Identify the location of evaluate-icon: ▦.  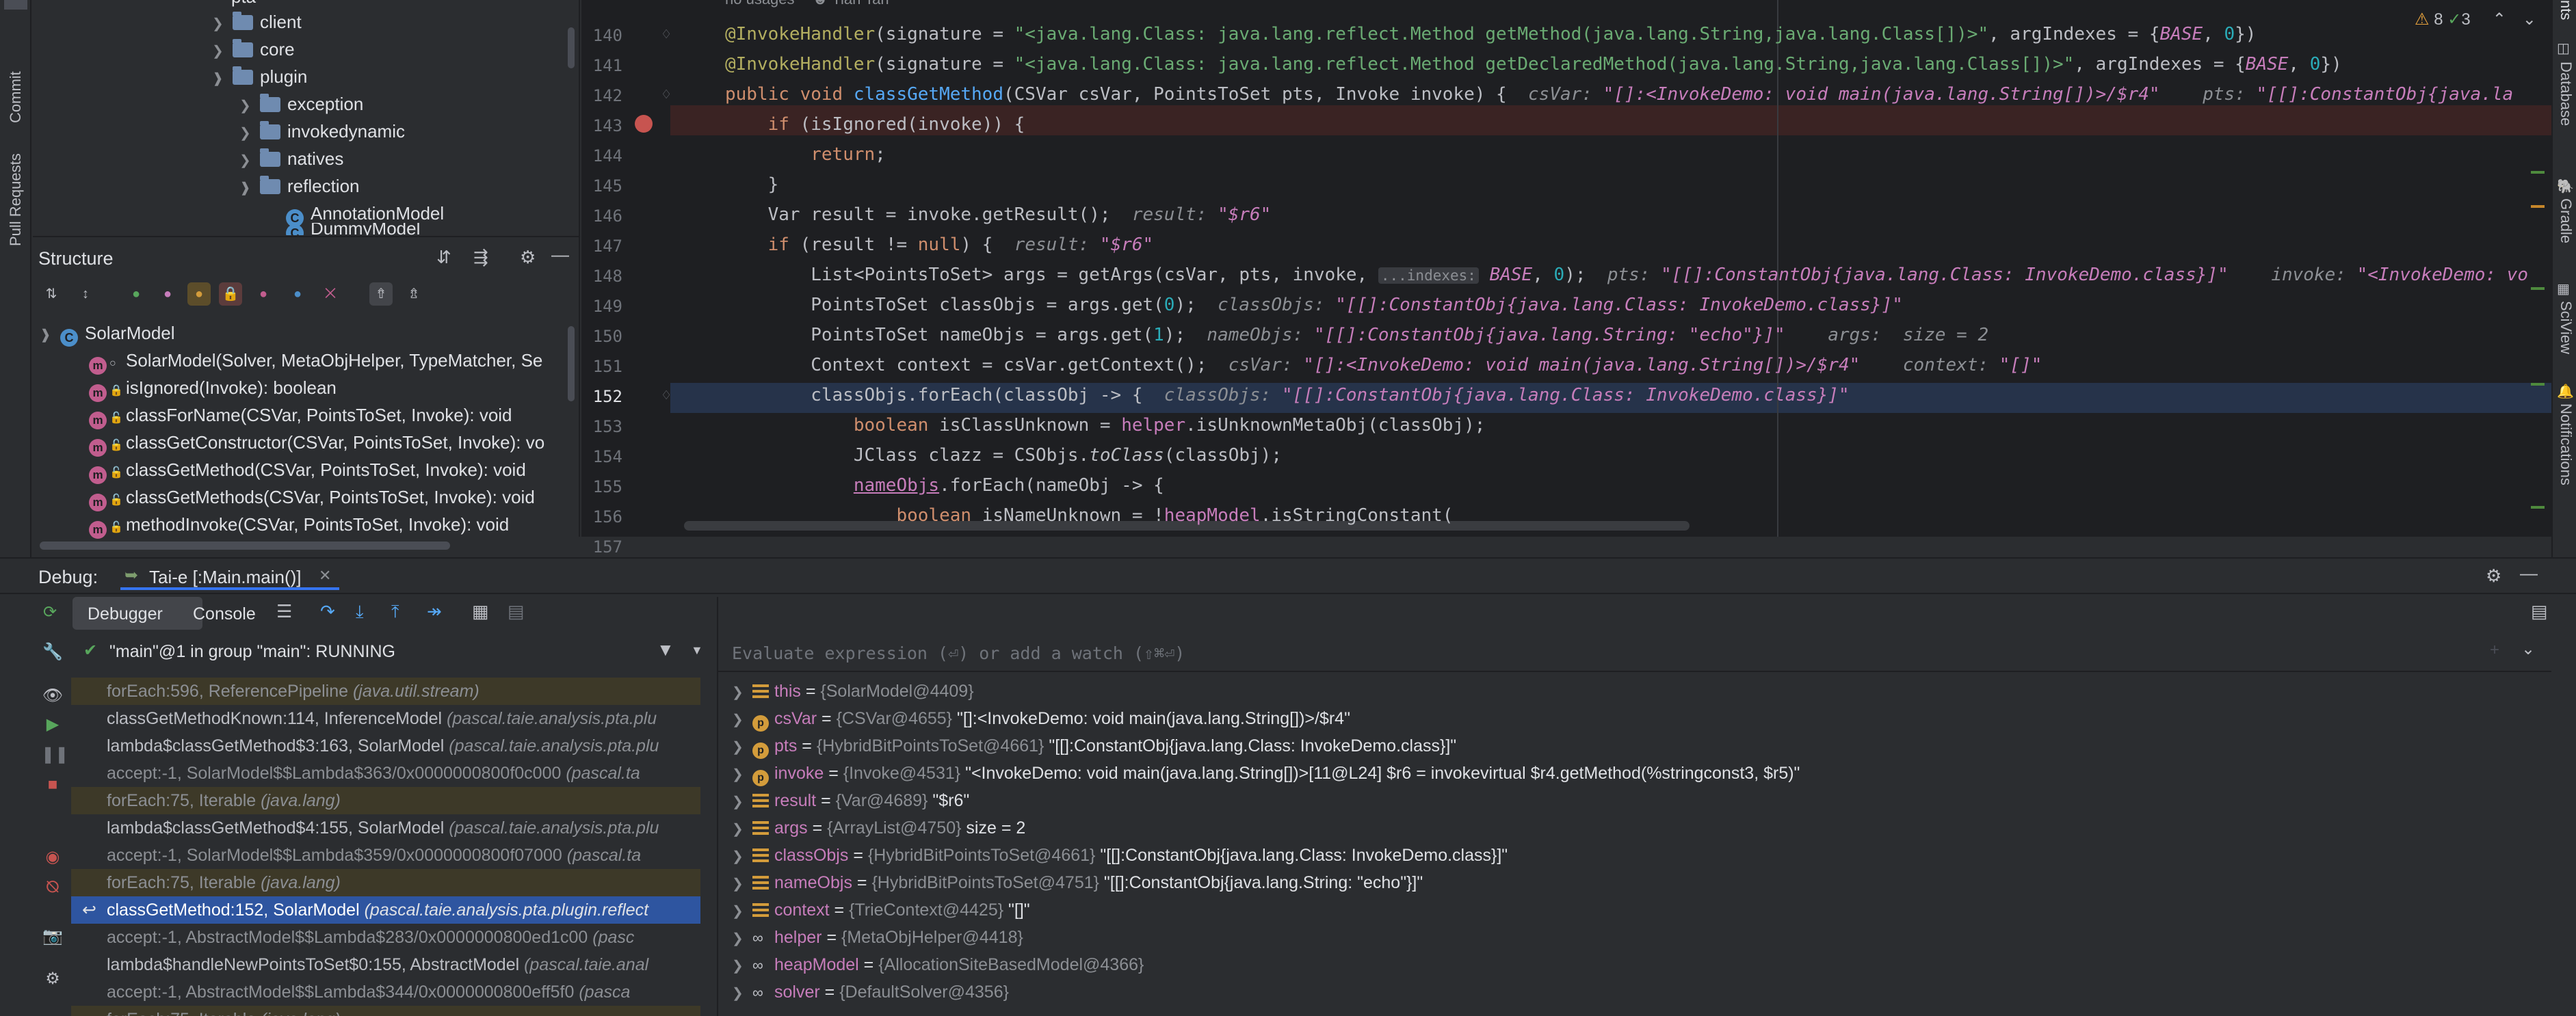
(480, 611).